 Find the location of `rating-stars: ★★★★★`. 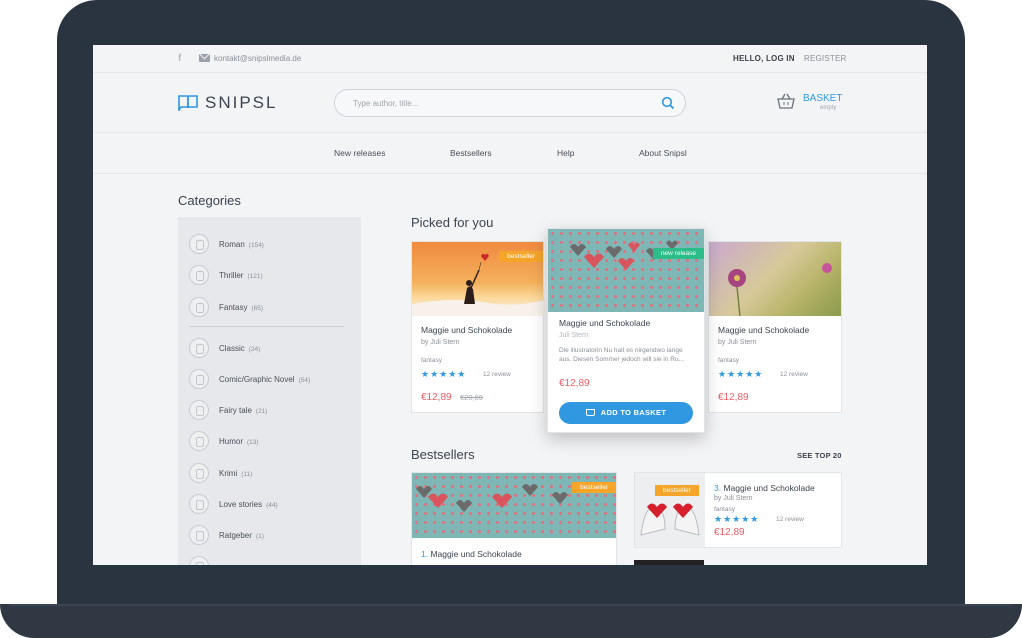

rating-stars: ★★★★★ is located at coordinates (737, 519).